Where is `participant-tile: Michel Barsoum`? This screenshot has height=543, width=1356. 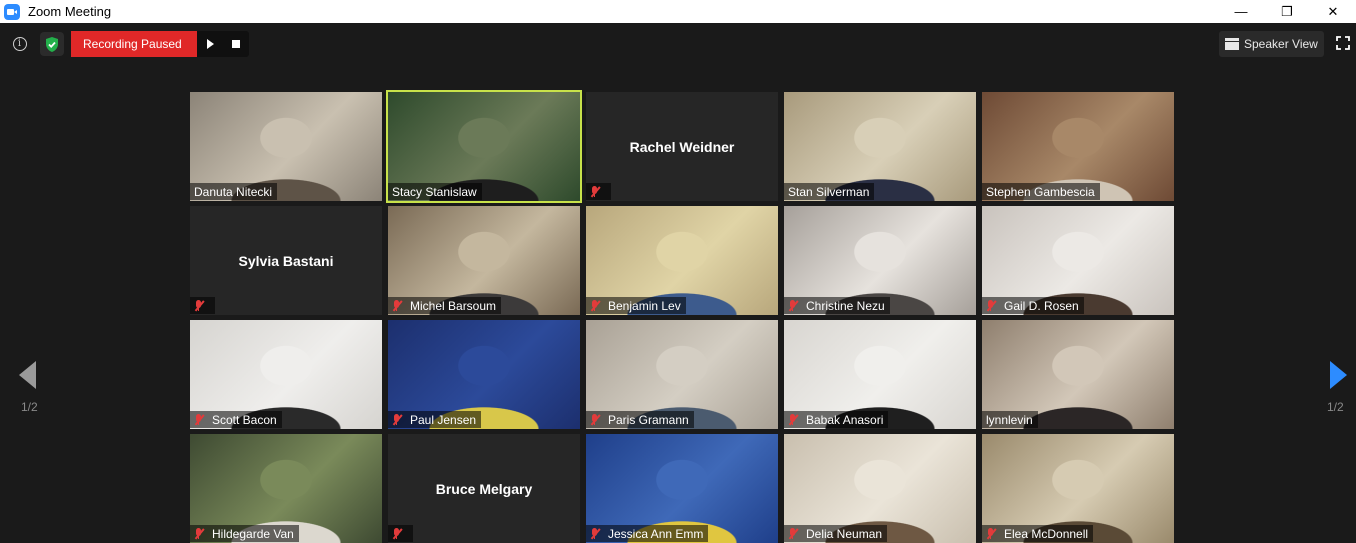 participant-tile: Michel Barsoum is located at coordinates (484, 260).